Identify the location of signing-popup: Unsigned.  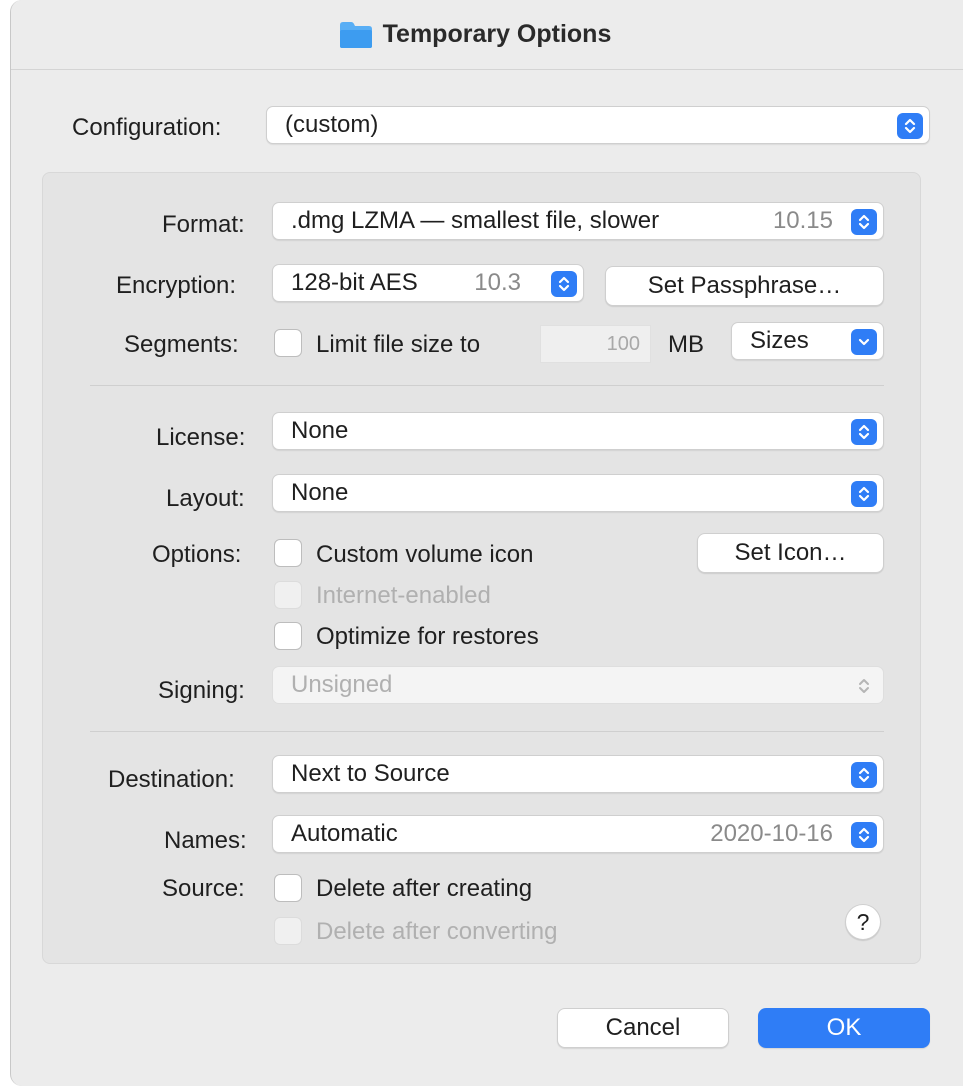
(578, 685).